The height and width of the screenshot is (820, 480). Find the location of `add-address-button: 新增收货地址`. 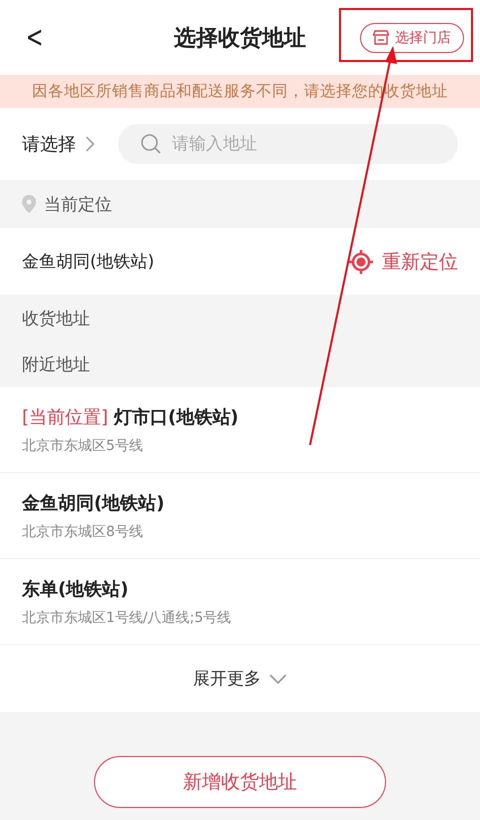

add-address-button: 新增收货地址 is located at coordinates (240, 782).